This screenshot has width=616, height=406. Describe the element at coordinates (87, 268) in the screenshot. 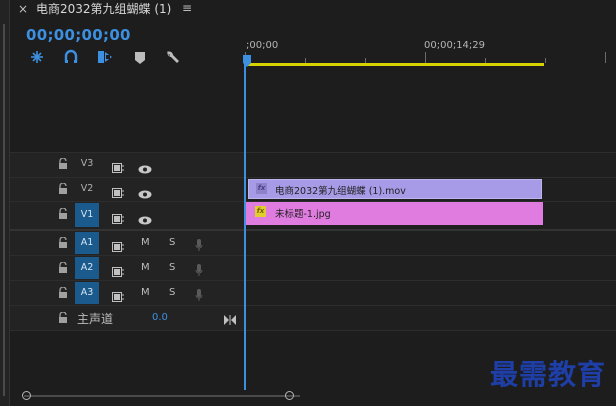

I see `track-label-a2: A2` at that location.